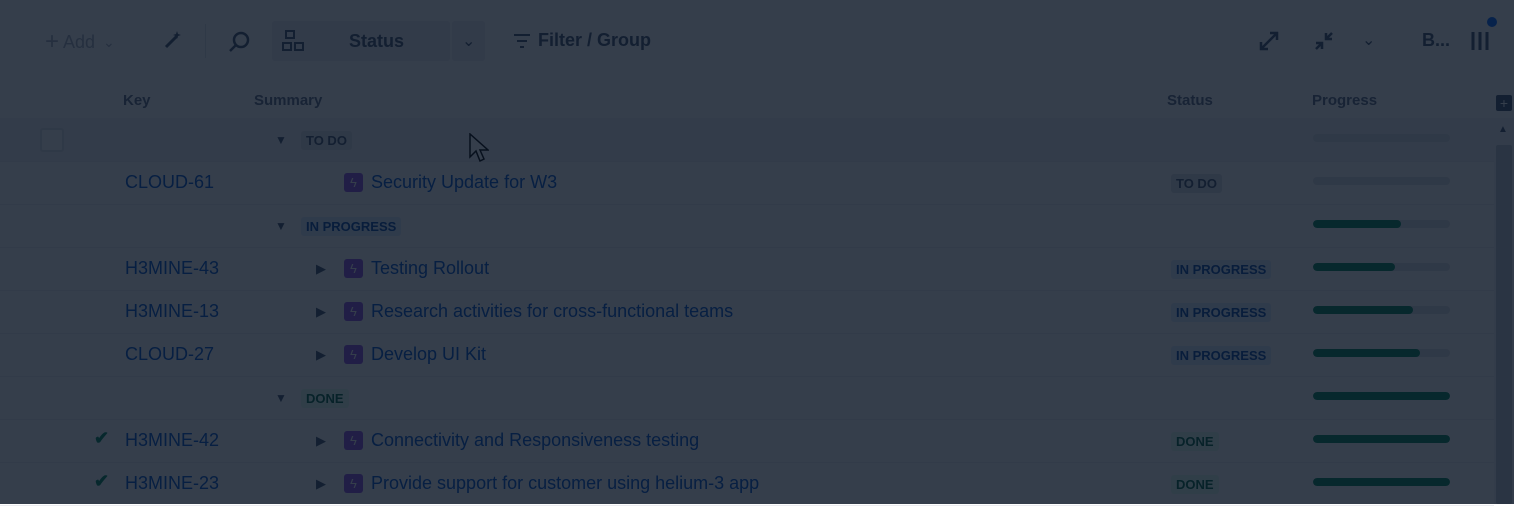  What do you see at coordinates (595, 40) in the screenshot?
I see `filter-group-label: Filter / Group` at bounding box center [595, 40].